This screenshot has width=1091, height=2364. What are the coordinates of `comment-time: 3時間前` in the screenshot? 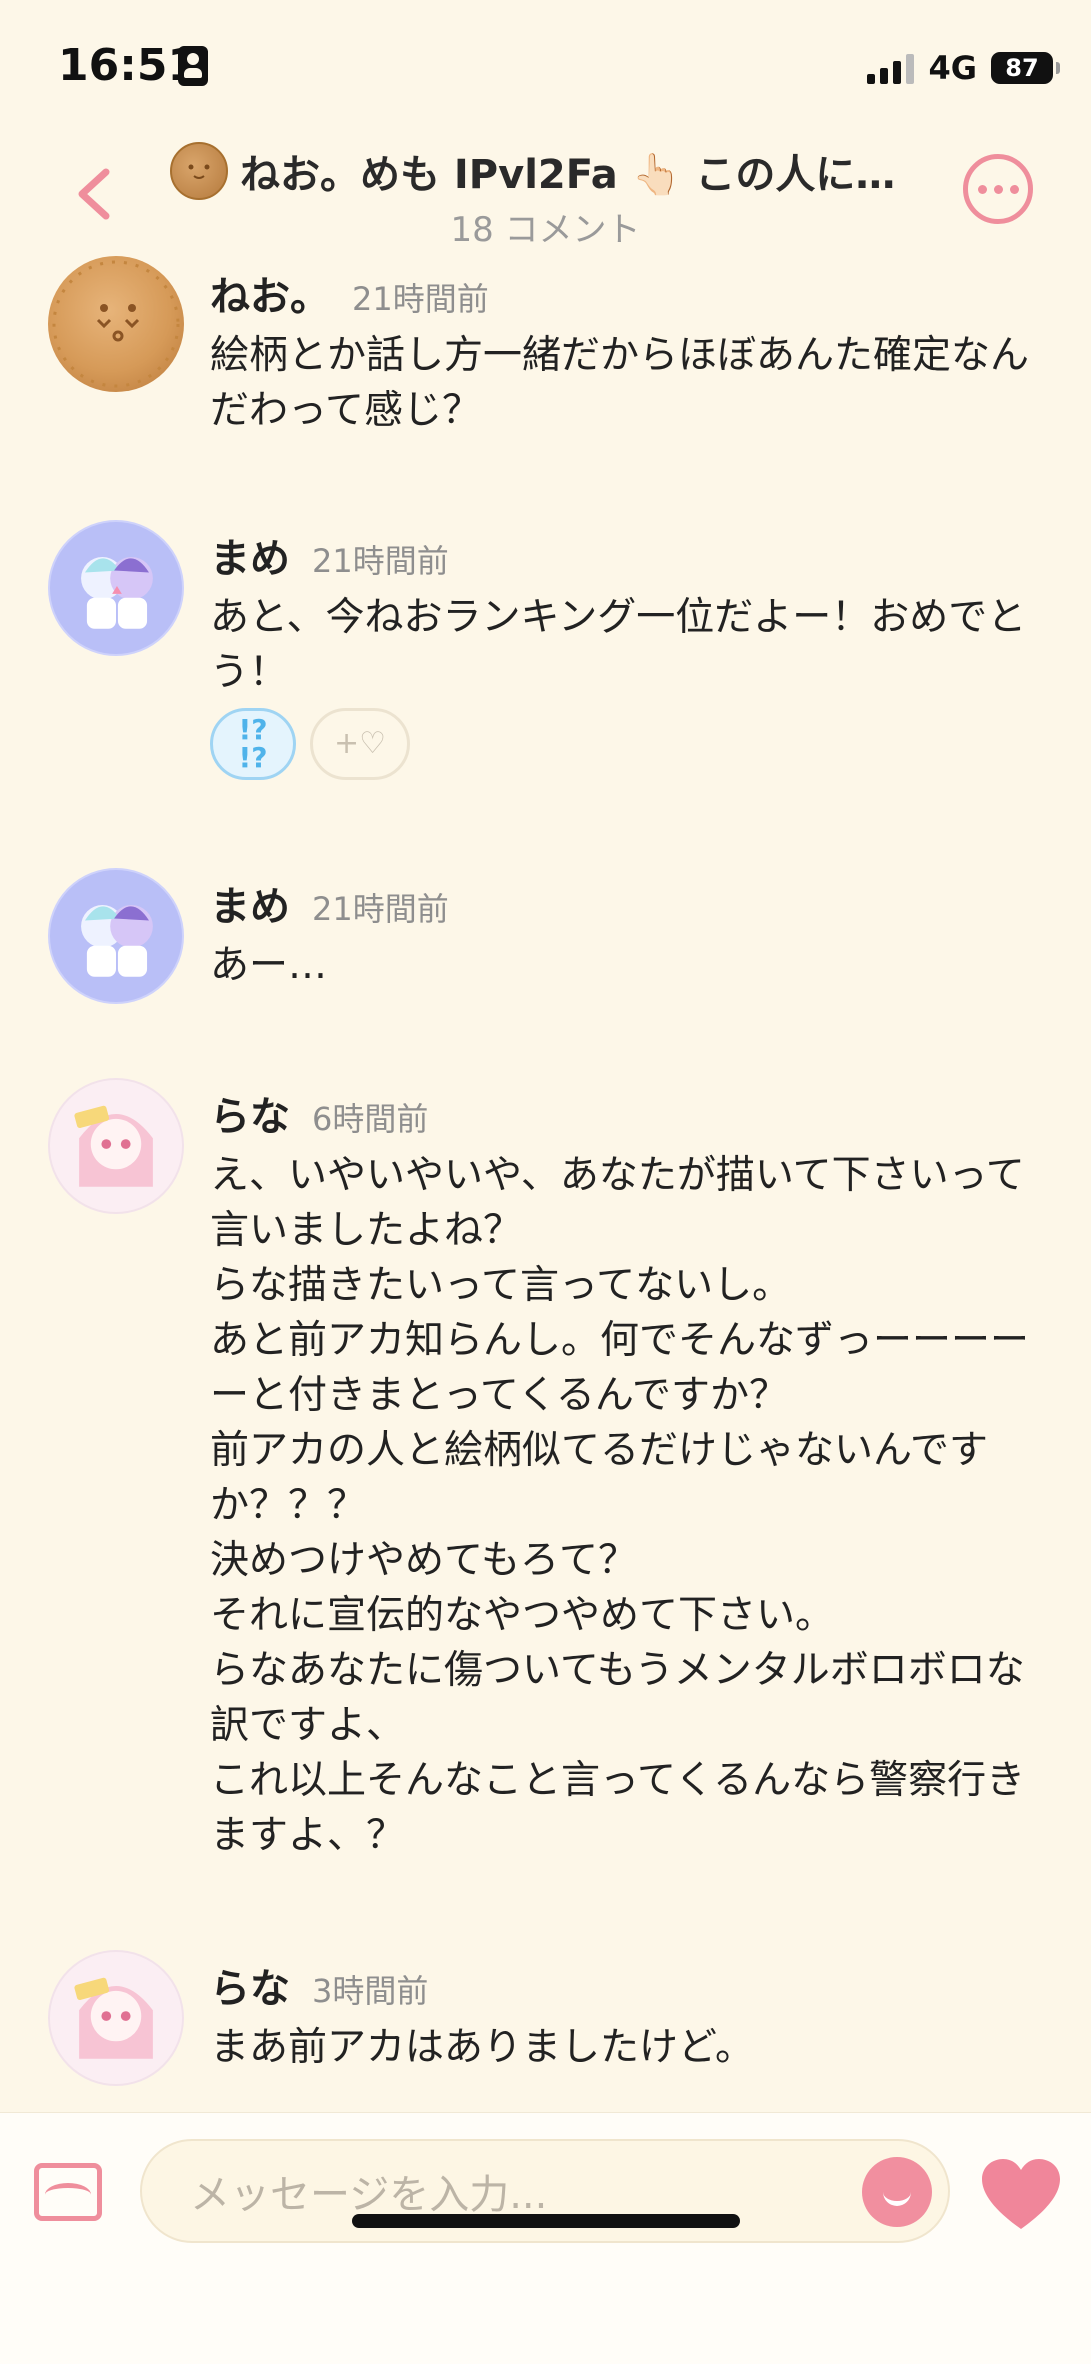 It's located at (370, 1991).